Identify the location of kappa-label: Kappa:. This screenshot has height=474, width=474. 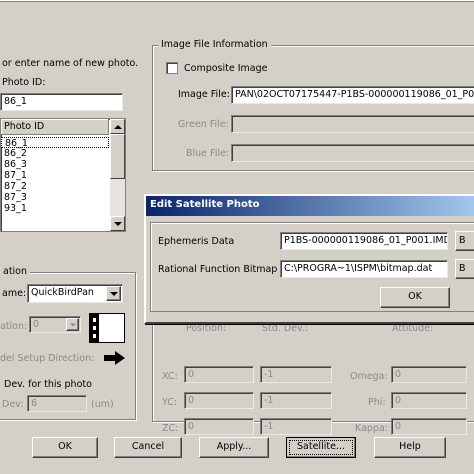
(371, 428).